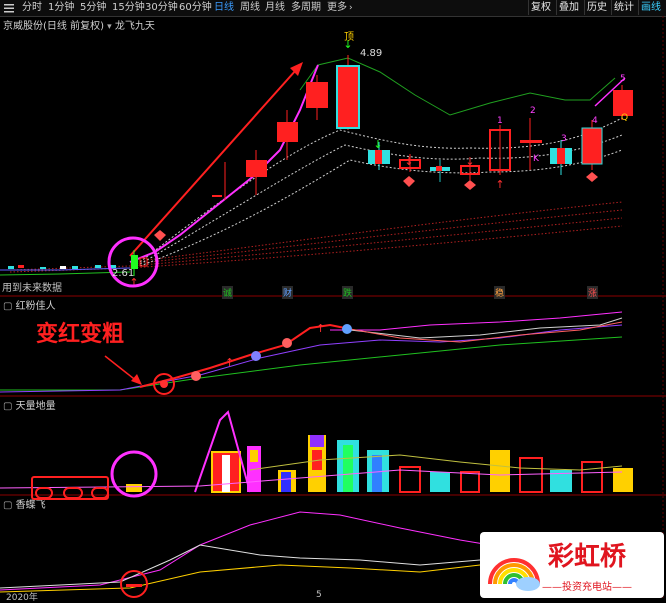 The width and height of the screenshot is (666, 603). Describe the element at coordinates (319, 595) in the screenshot. I see `month-label: 5` at that location.